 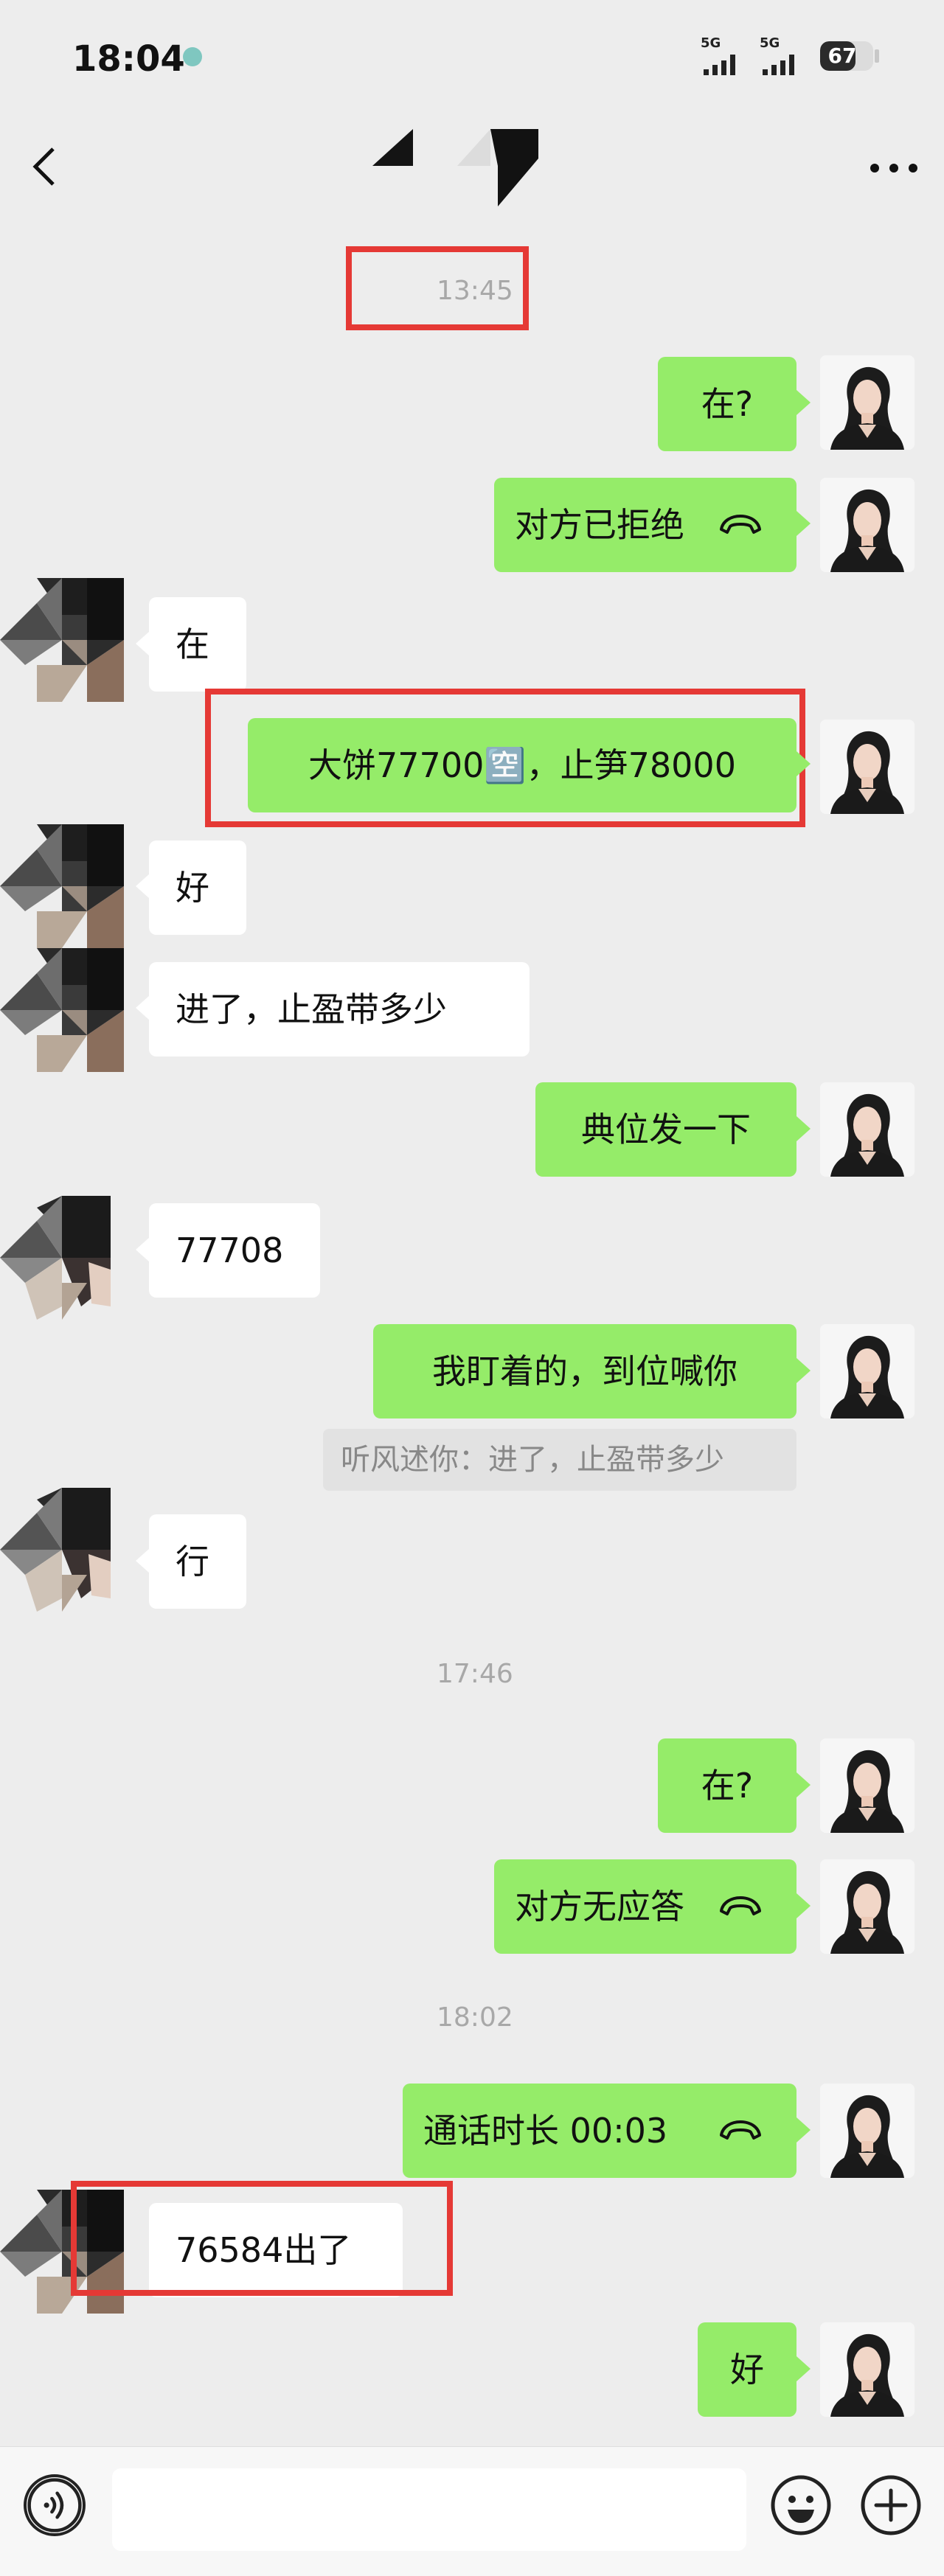 I want to click on message-text: 对方已拒绝, so click(x=599, y=525).